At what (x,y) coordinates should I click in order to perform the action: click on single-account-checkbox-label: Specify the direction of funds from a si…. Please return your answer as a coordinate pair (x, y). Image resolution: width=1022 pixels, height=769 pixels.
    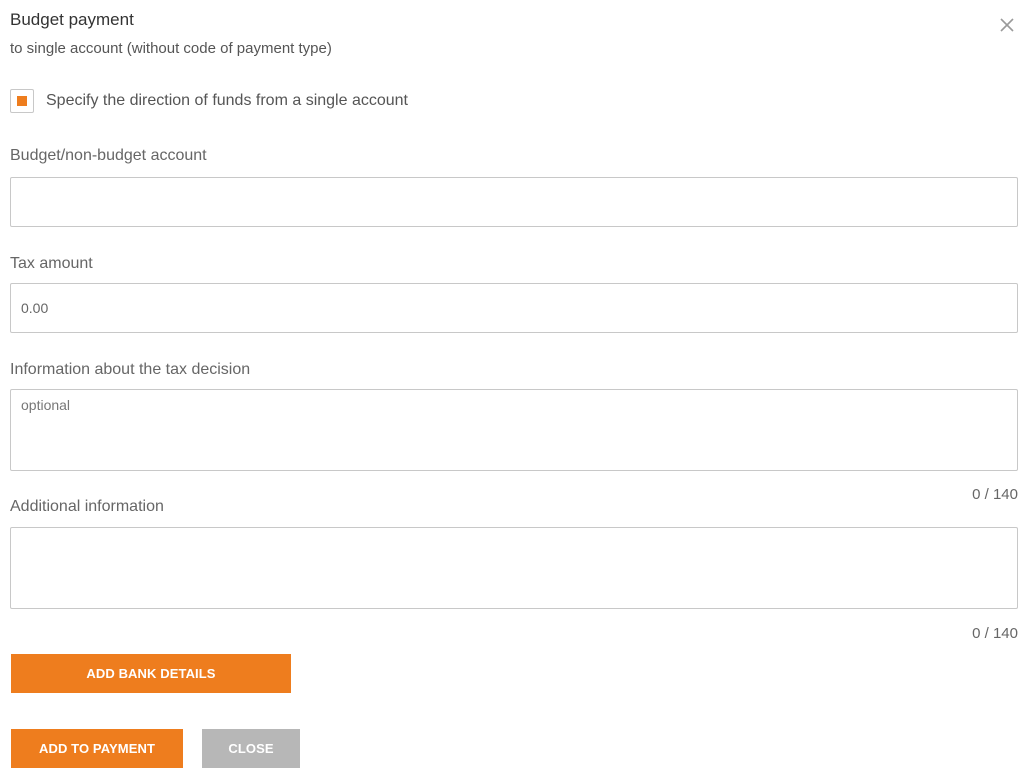
    Looking at the image, I should click on (227, 100).